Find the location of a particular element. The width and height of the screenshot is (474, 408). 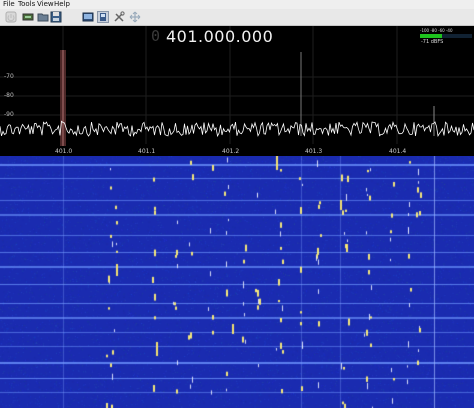

freq-axis-label: 401.3 is located at coordinates (314, 151).